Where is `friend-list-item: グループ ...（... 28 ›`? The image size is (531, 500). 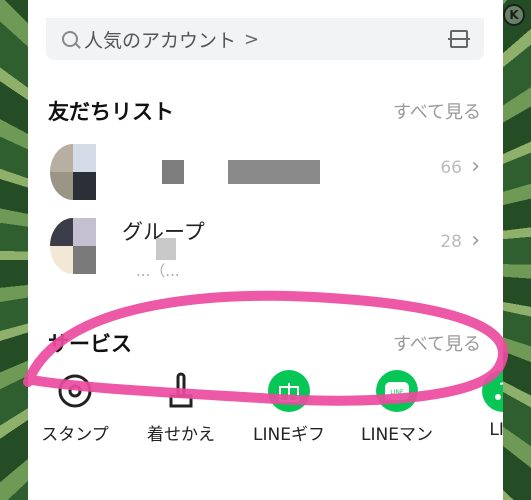
friend-list-item: グループ ...（... 28 › is located at coordinates (265, 246).